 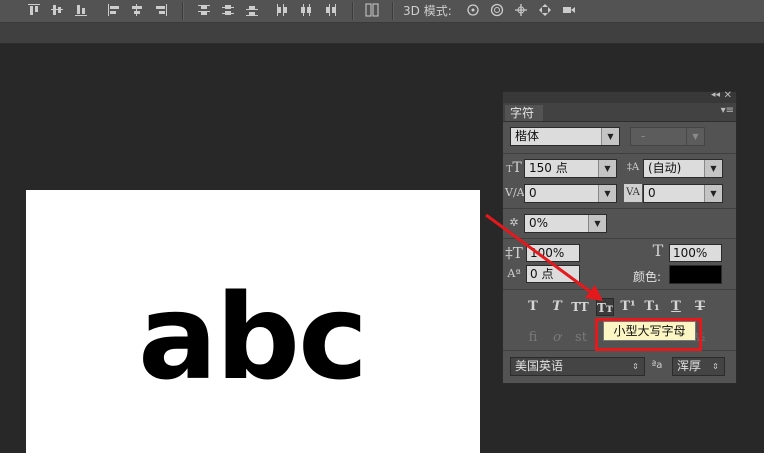 I want to click on horizontal-scale-icon: T, so click(x=658, y=250).